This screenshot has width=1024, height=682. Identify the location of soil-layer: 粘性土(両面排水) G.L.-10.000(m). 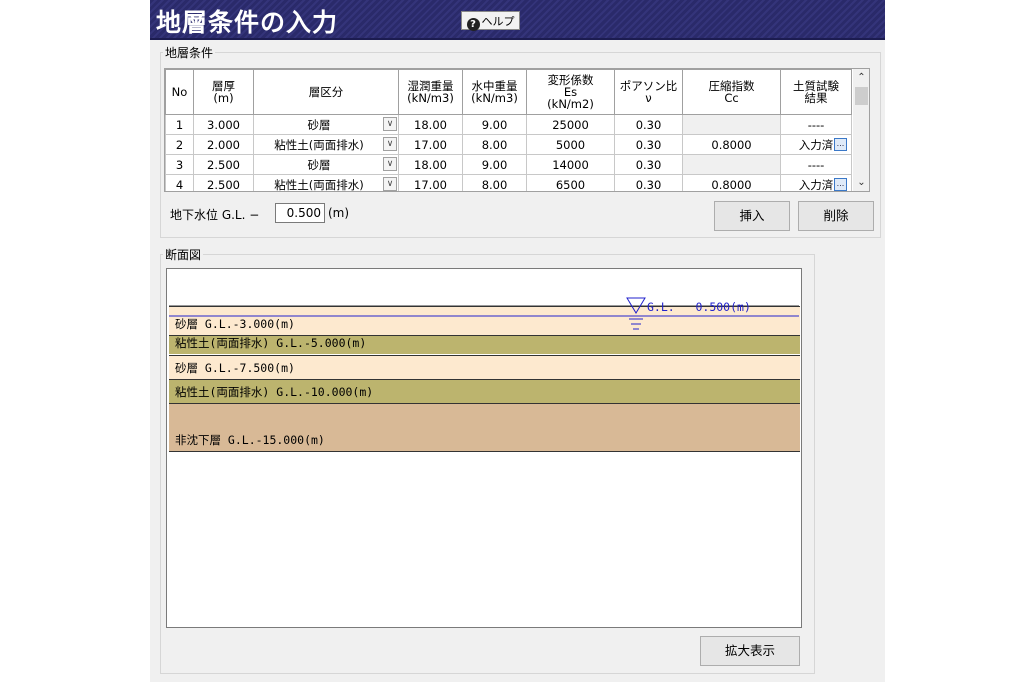
(484, 390).